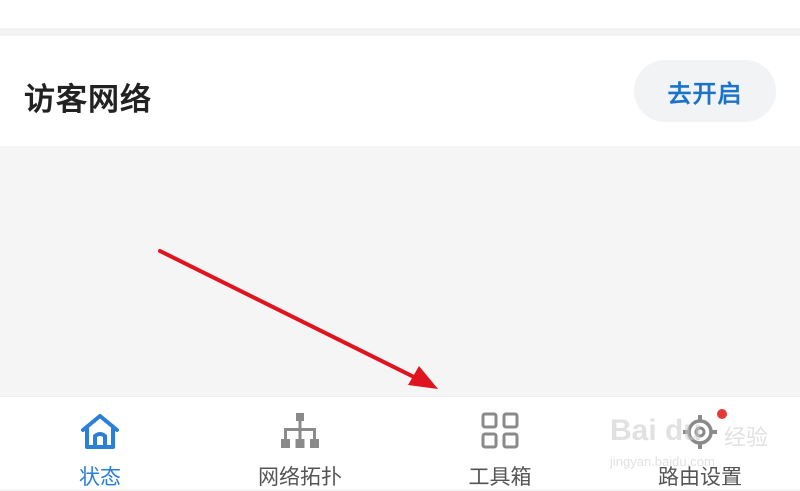 This screenshot has height=491, width=800. I want to click on home-icon, so click(100, 431).